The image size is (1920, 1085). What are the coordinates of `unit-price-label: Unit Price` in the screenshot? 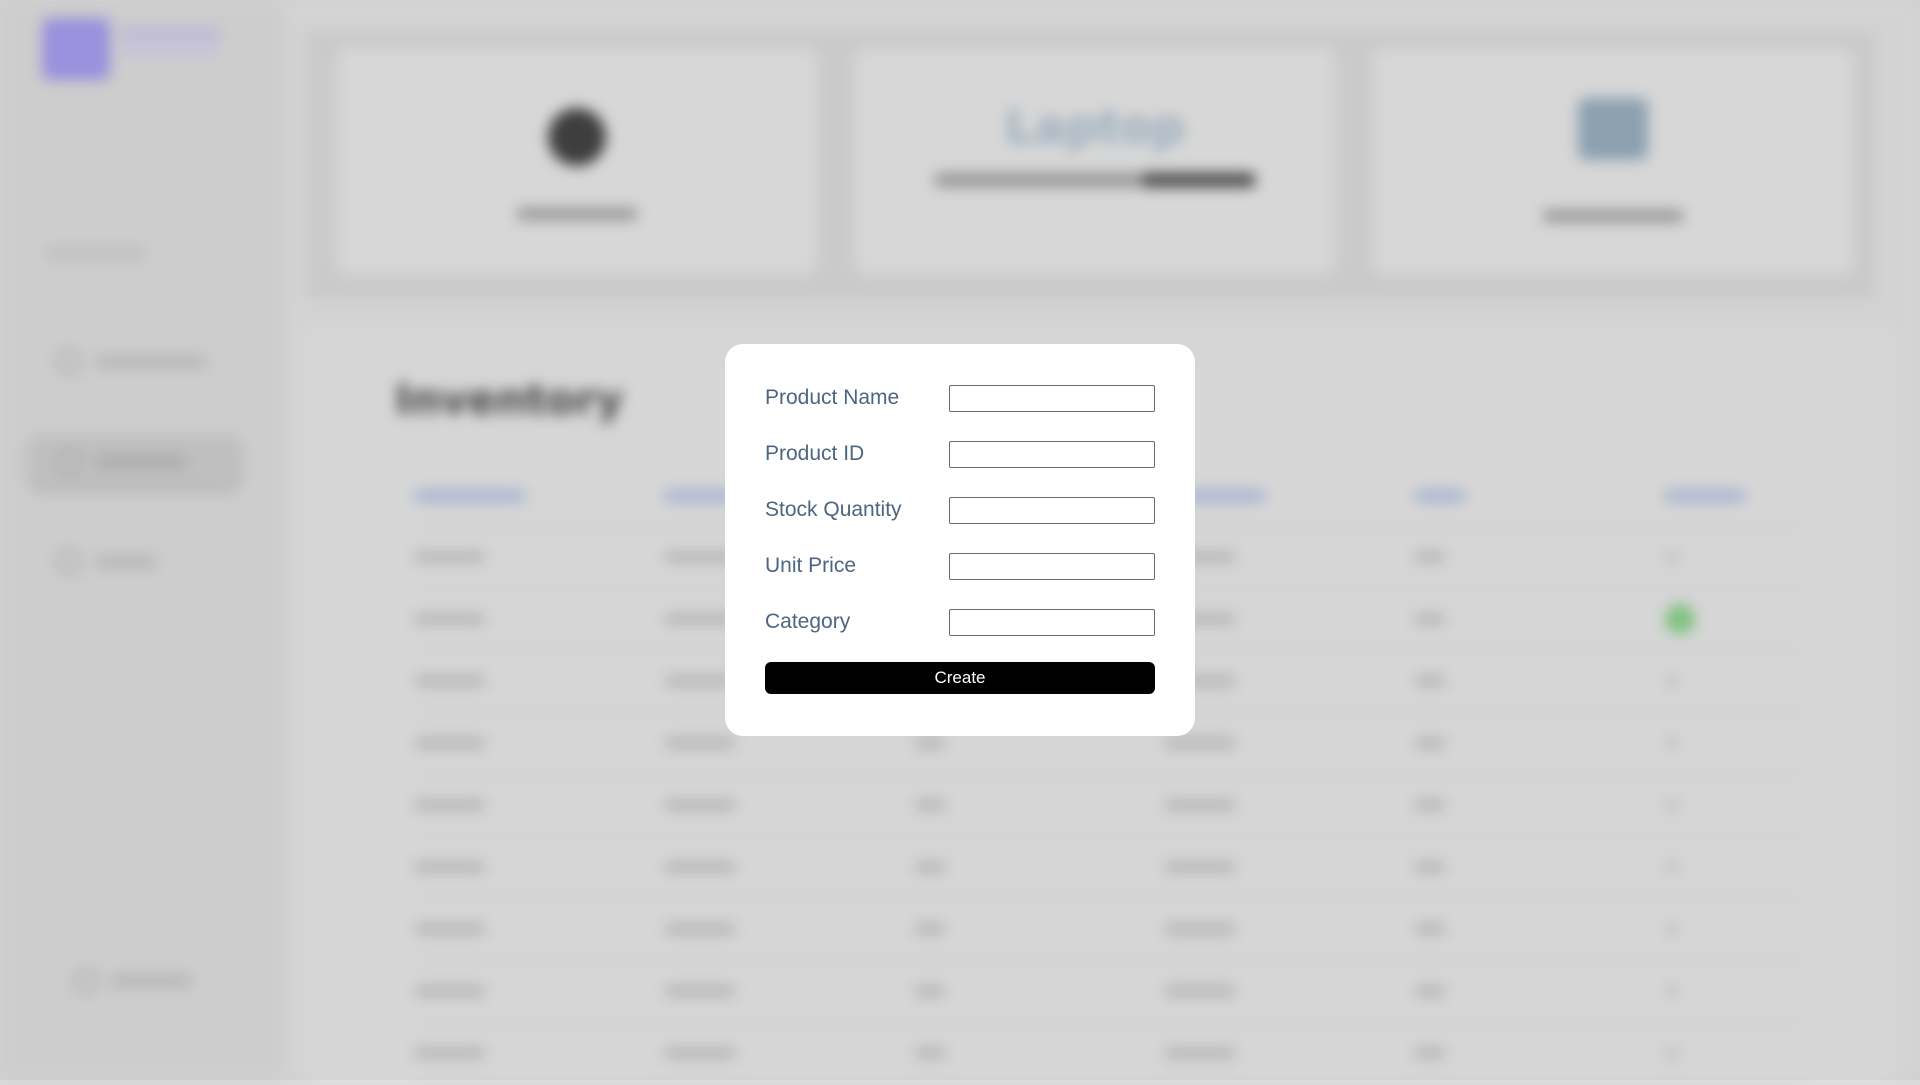 It's located at (811, 565).